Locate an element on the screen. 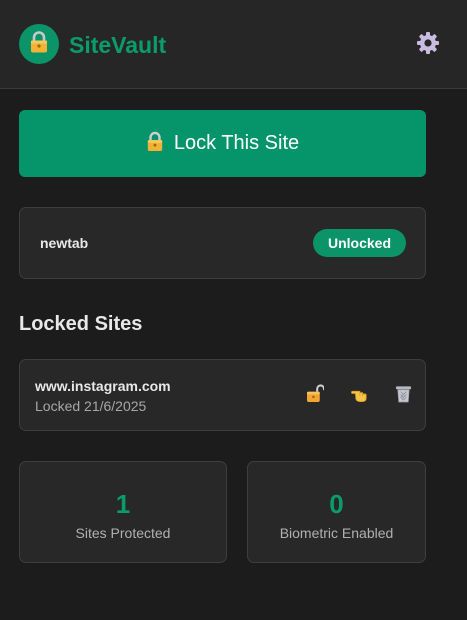 Image resolution: width=467 pixels, height=620 pixels. biometric-button is located at coordinates (359, 396).